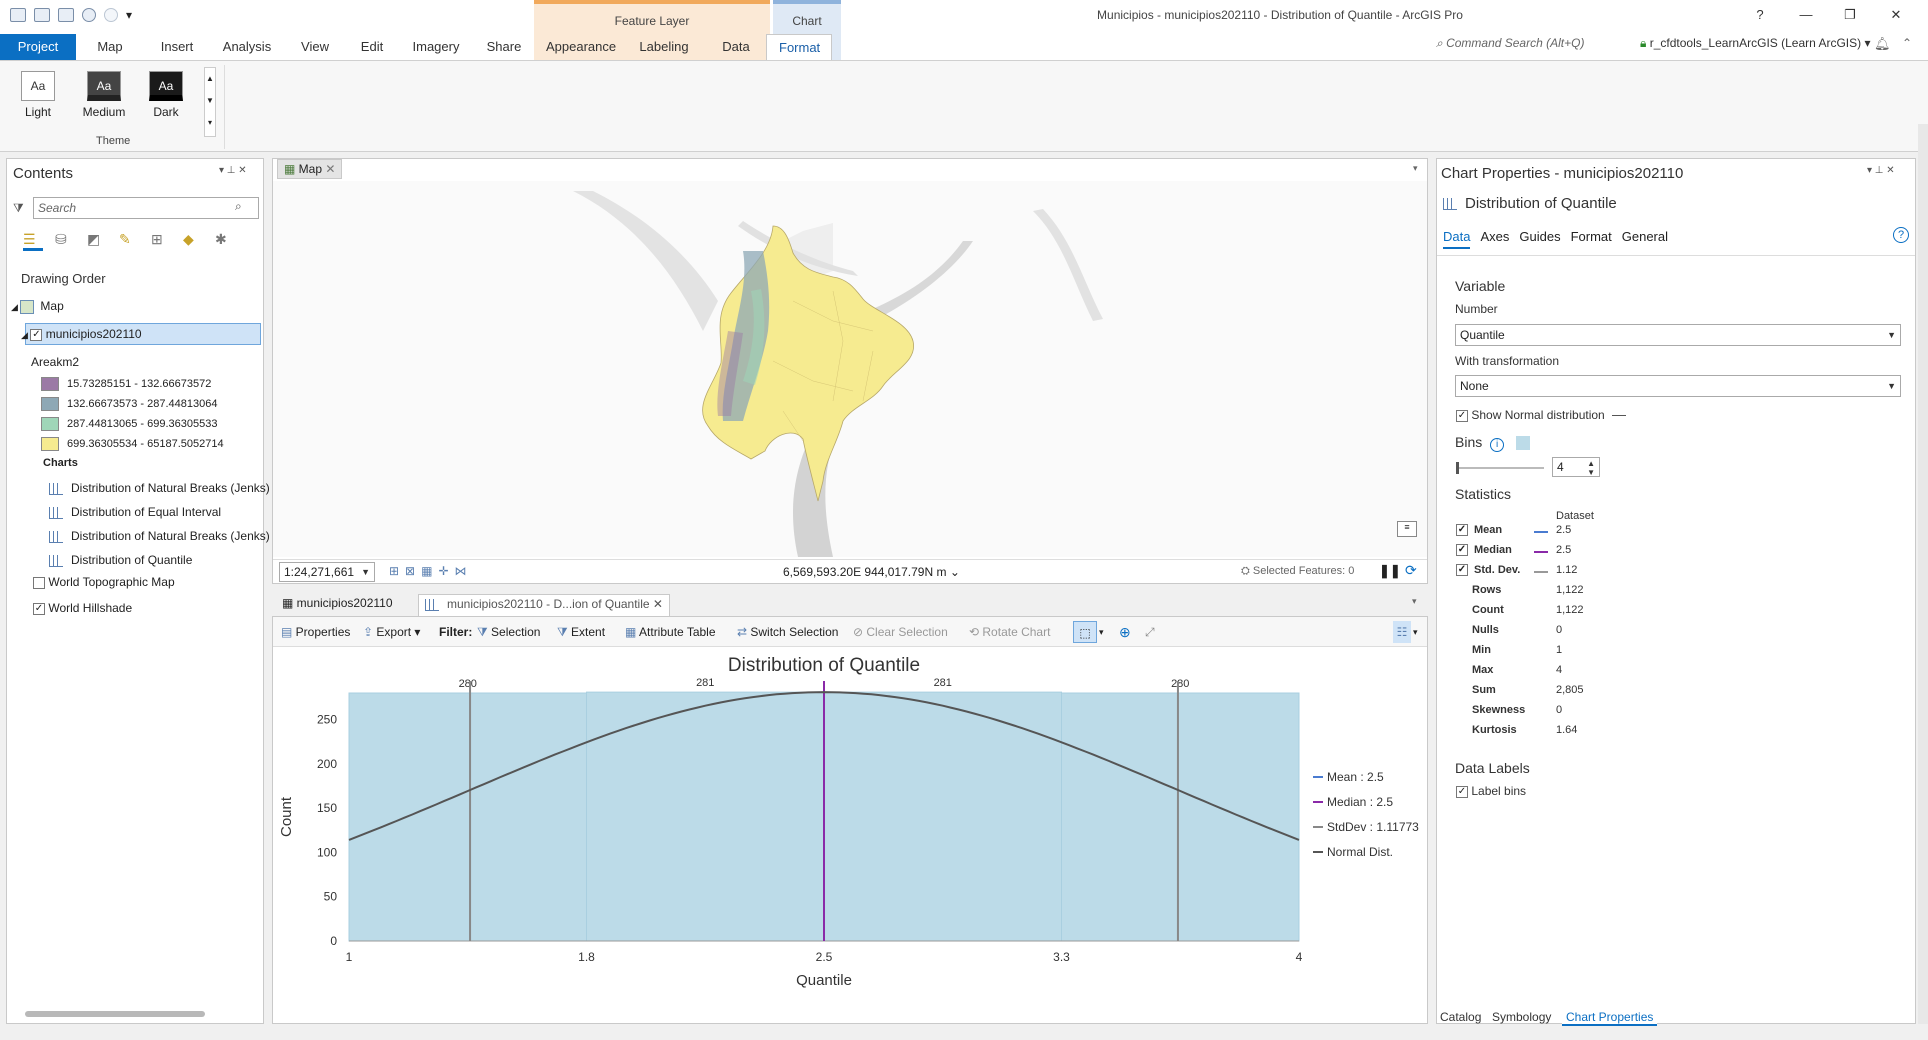 Image resolution: width=1928 pixels, height=1040 pixels. What do you see at coordinates (670, 632) in the screenshot?
I see `attribute-table-button: ▦ Attribute Table` at bounding box center [670, 632].